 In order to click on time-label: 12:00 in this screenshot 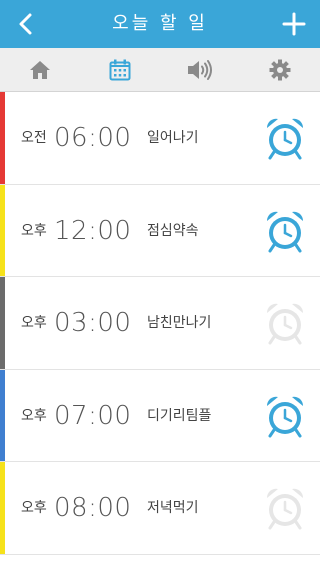, I will do `click(93, 230)`.